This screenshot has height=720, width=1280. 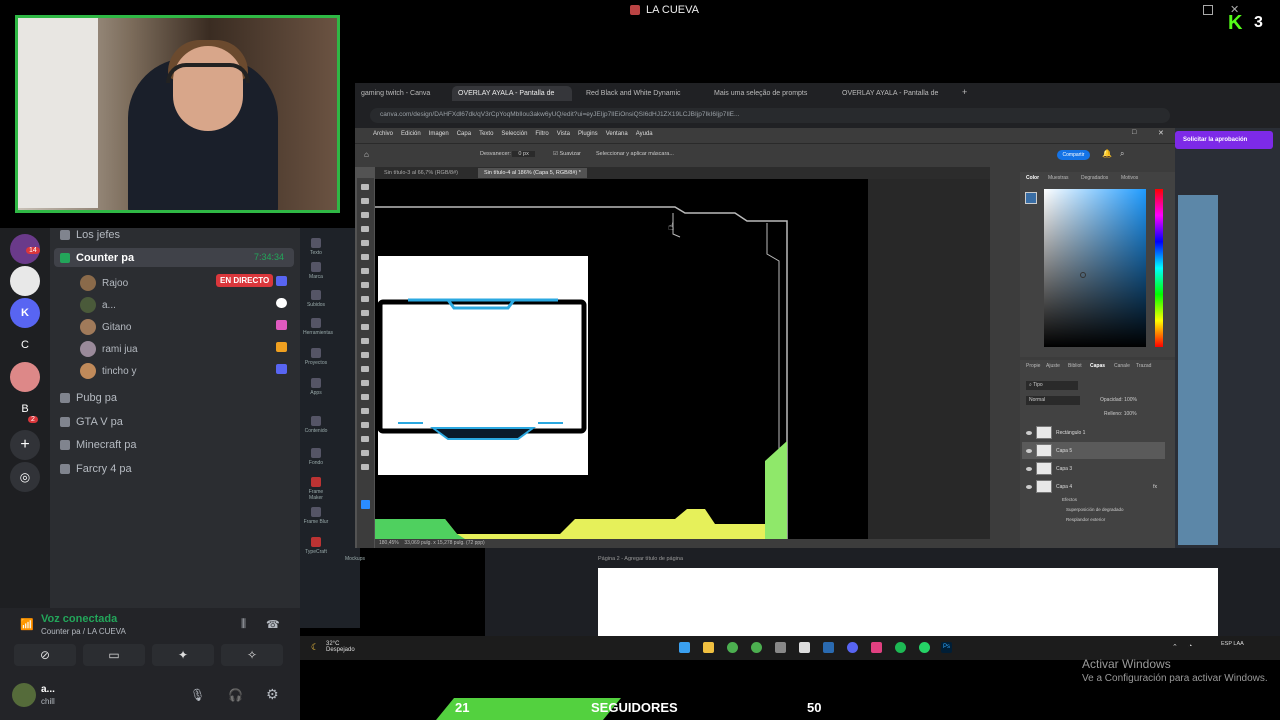 What do you see at coordinates (1075, 366) in the screenshot?
I see `panel-tab: Bibliot` at bounding box center [1075, 366].